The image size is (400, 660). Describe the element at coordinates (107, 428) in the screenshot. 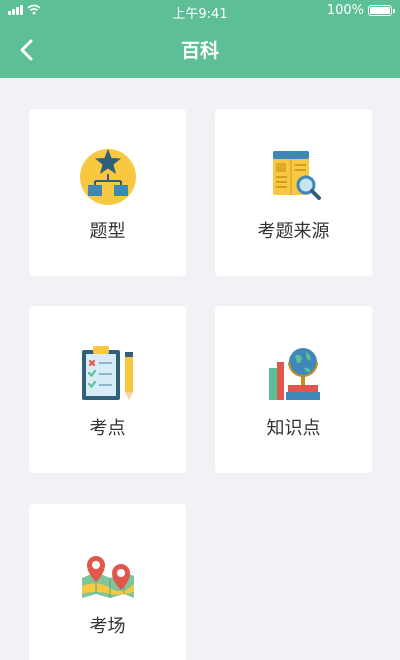

I see `card-label: 考点` at that location.